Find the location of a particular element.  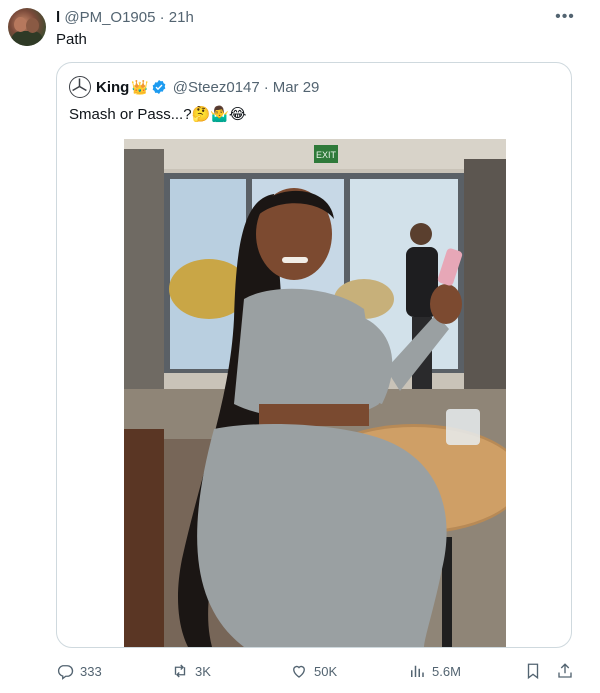

verified-badge-icon is located at coordinates (159, 87).